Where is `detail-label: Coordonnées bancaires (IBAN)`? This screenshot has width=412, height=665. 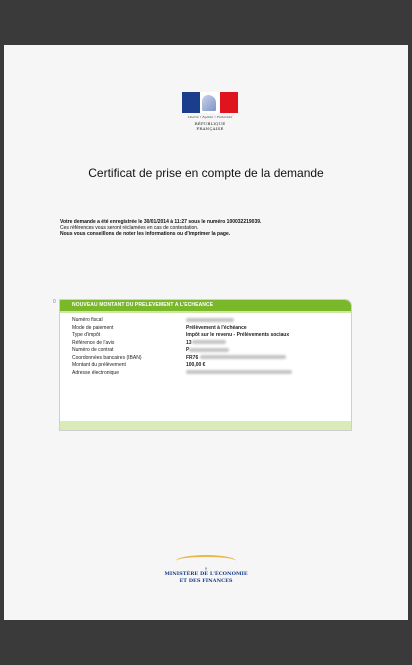
detail-label: Coordonnées bancaires (IBAN) is located at coordinates (107, 357).